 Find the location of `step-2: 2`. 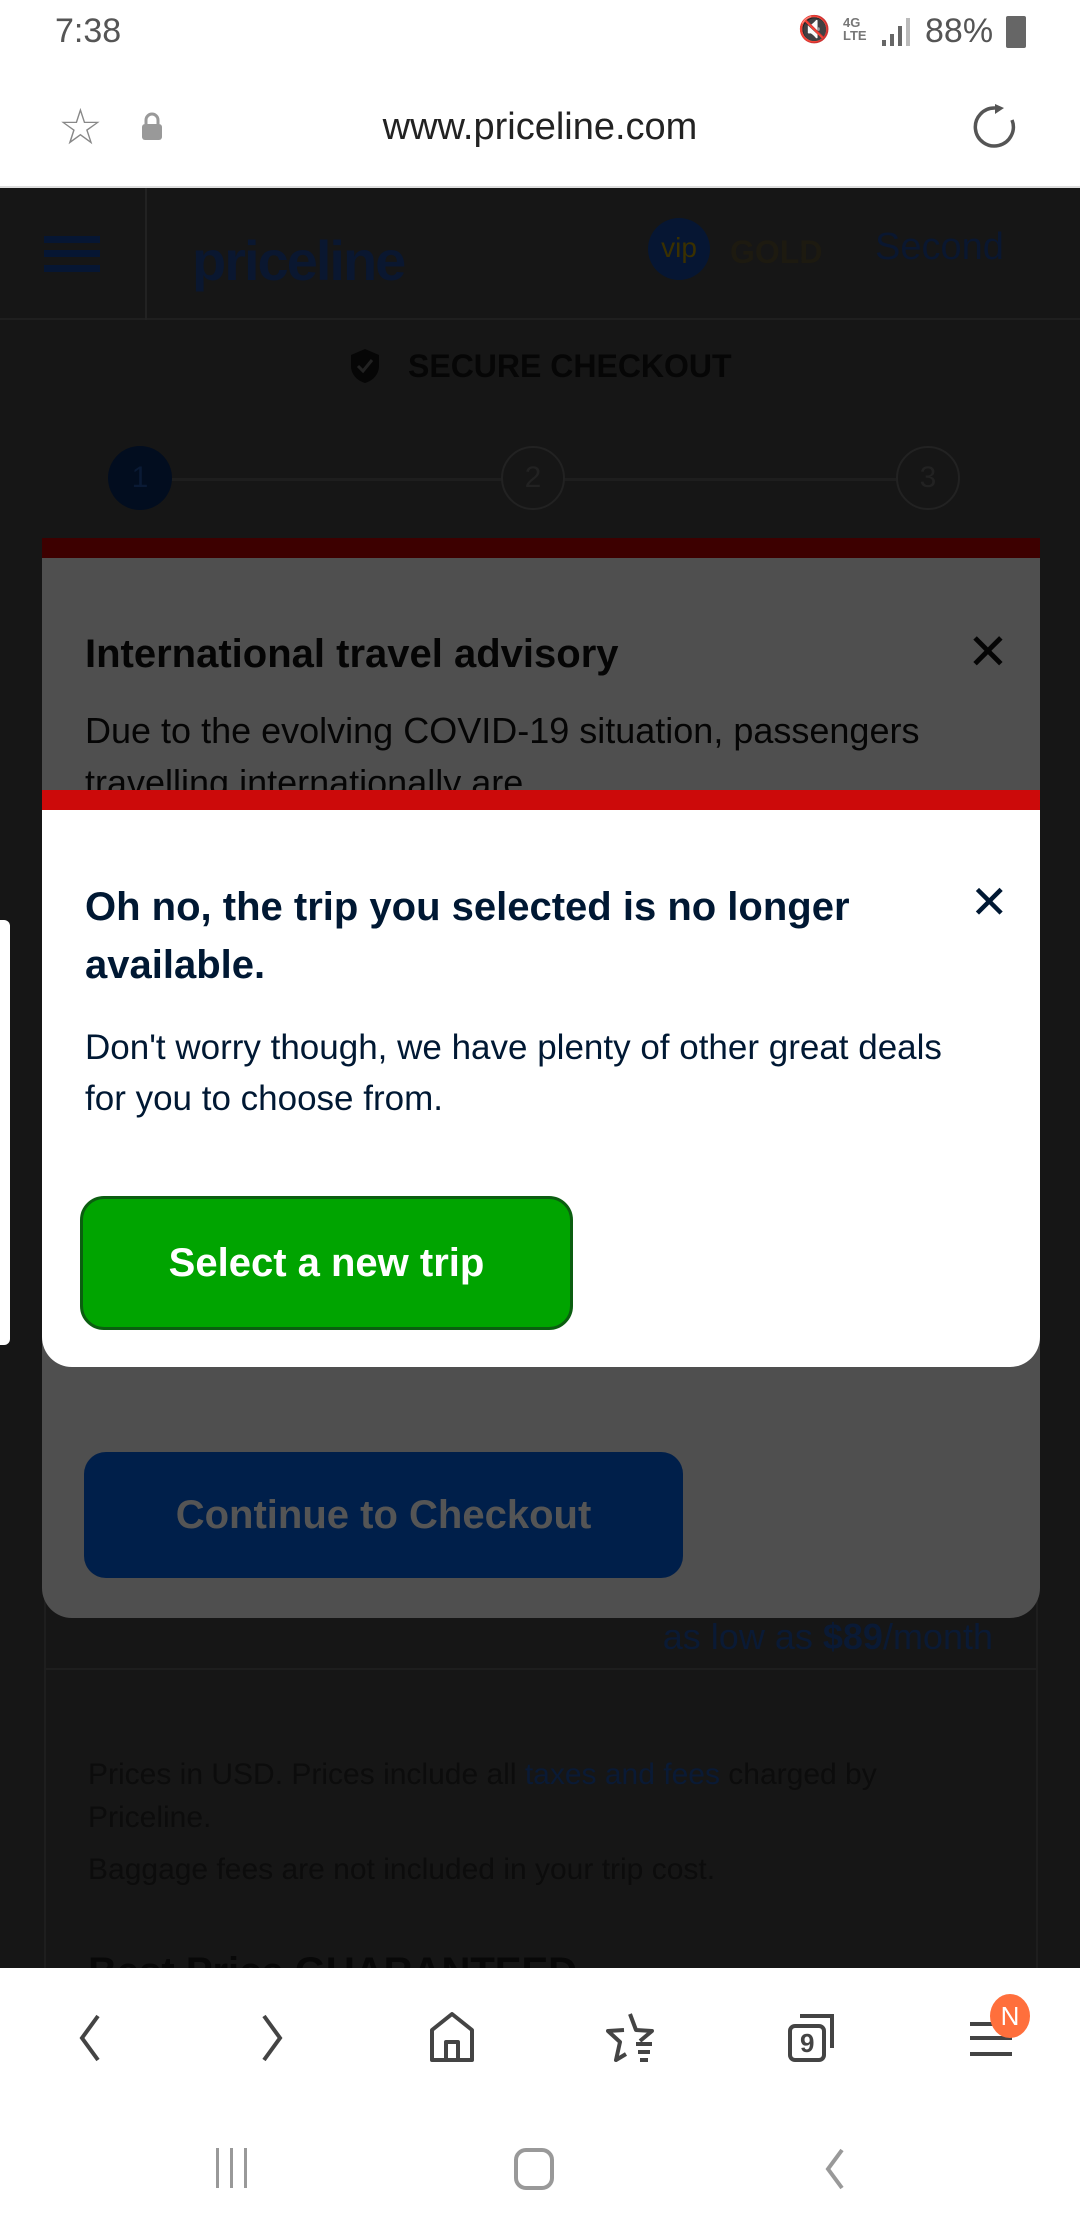

step-2: 2 is located at coordinates (533, 478).